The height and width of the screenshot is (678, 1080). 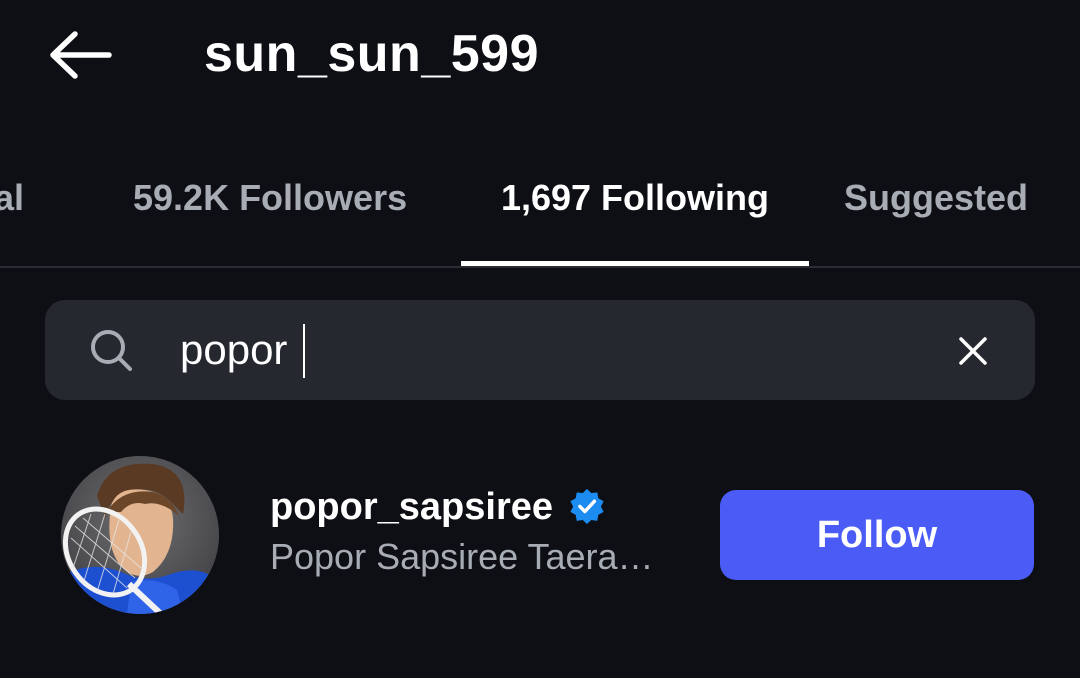 What do you see at coordinates (635, 263) in the screenshot?
I see `active-tab-indicator` at bounding box center [635, 263].